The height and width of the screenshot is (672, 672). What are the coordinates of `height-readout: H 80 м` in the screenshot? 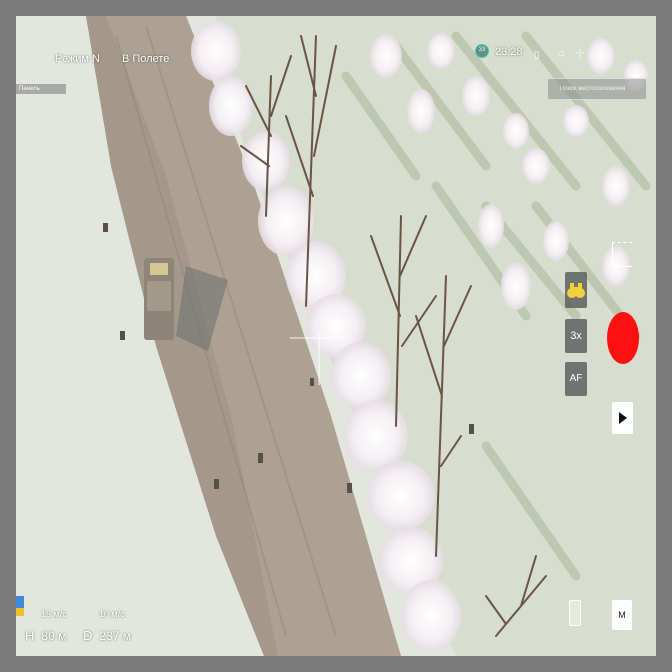 It's located at (45, 635).